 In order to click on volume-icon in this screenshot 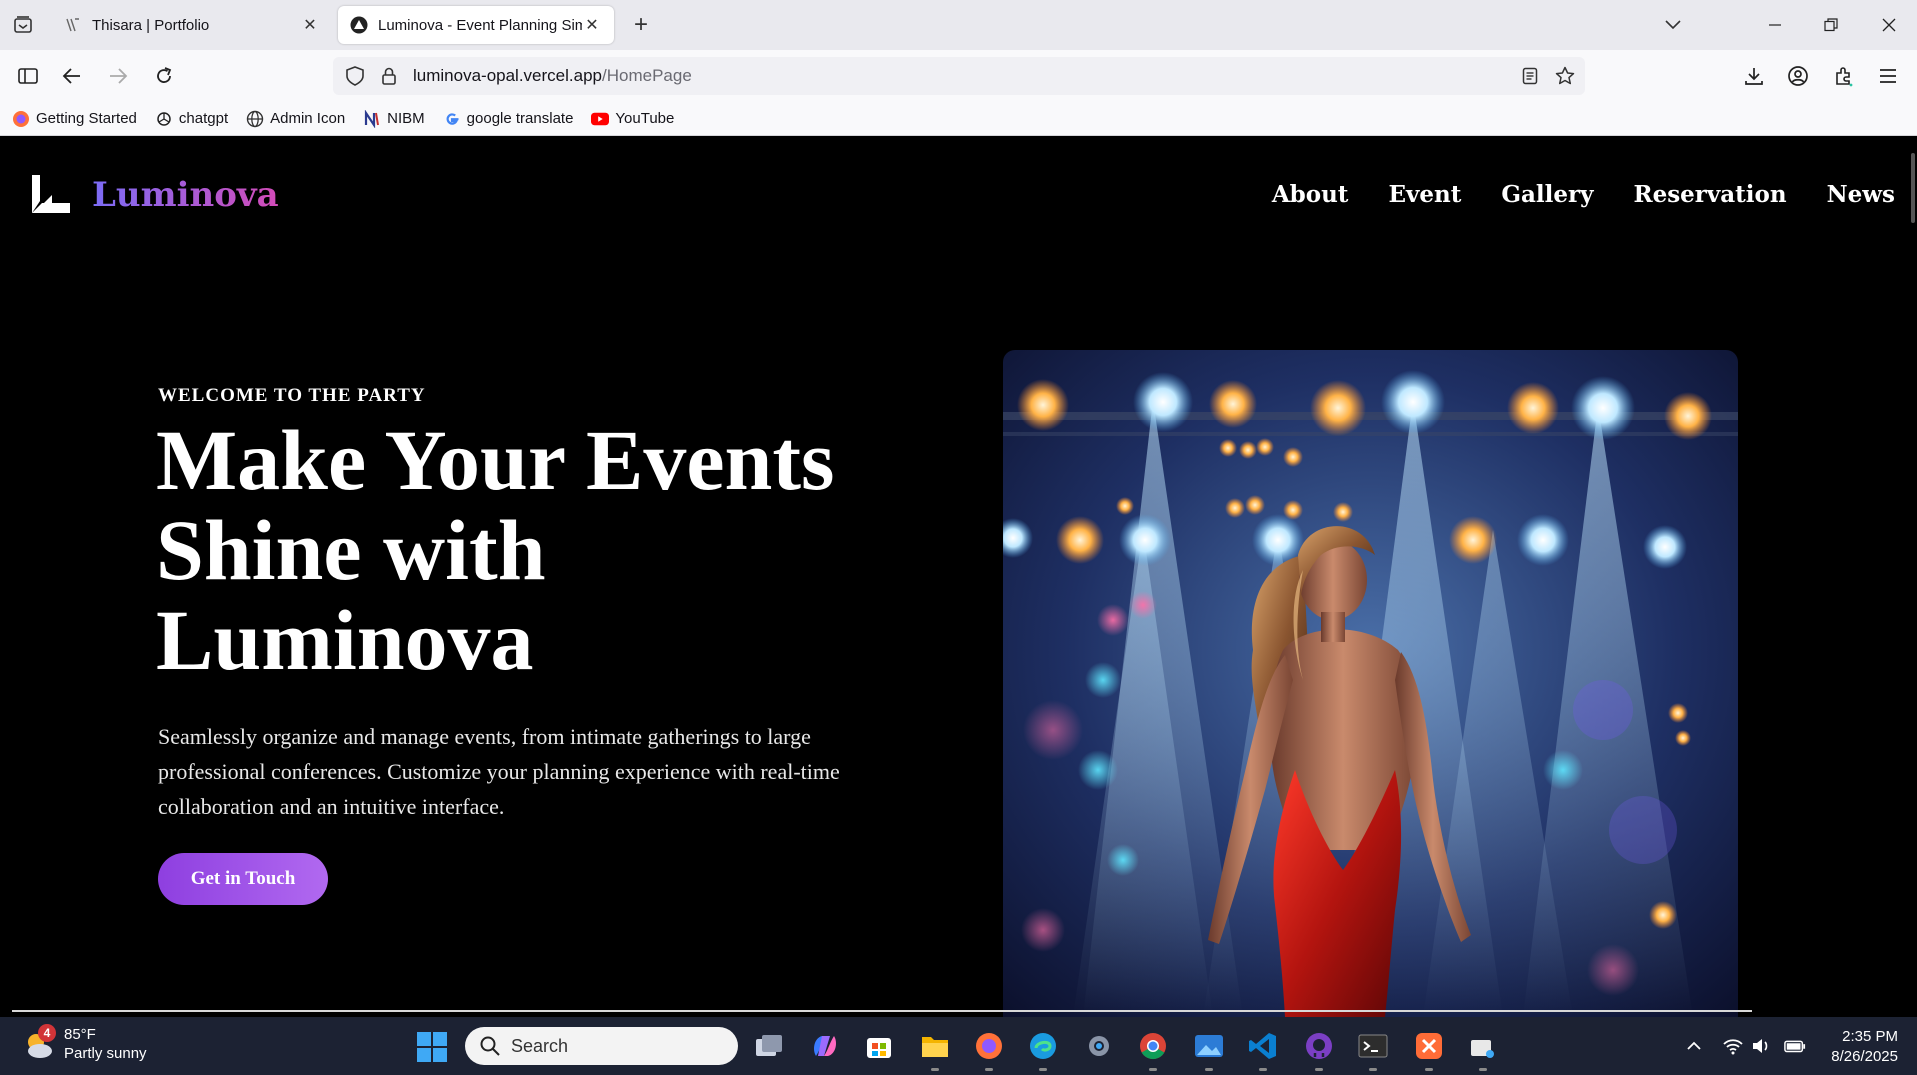, I will do `click(1761, 1046)`.